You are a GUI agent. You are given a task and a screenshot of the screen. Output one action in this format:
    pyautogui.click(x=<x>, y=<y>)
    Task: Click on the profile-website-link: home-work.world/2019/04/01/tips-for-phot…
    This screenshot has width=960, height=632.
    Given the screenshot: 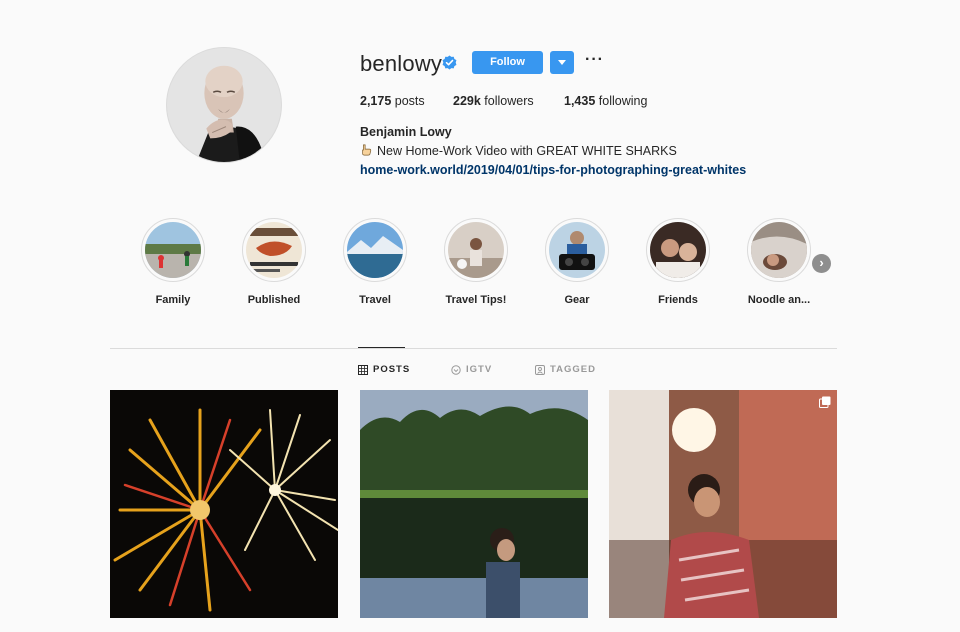 What is the action you would take?
    pyautogui.click(x=553, y=170)
    